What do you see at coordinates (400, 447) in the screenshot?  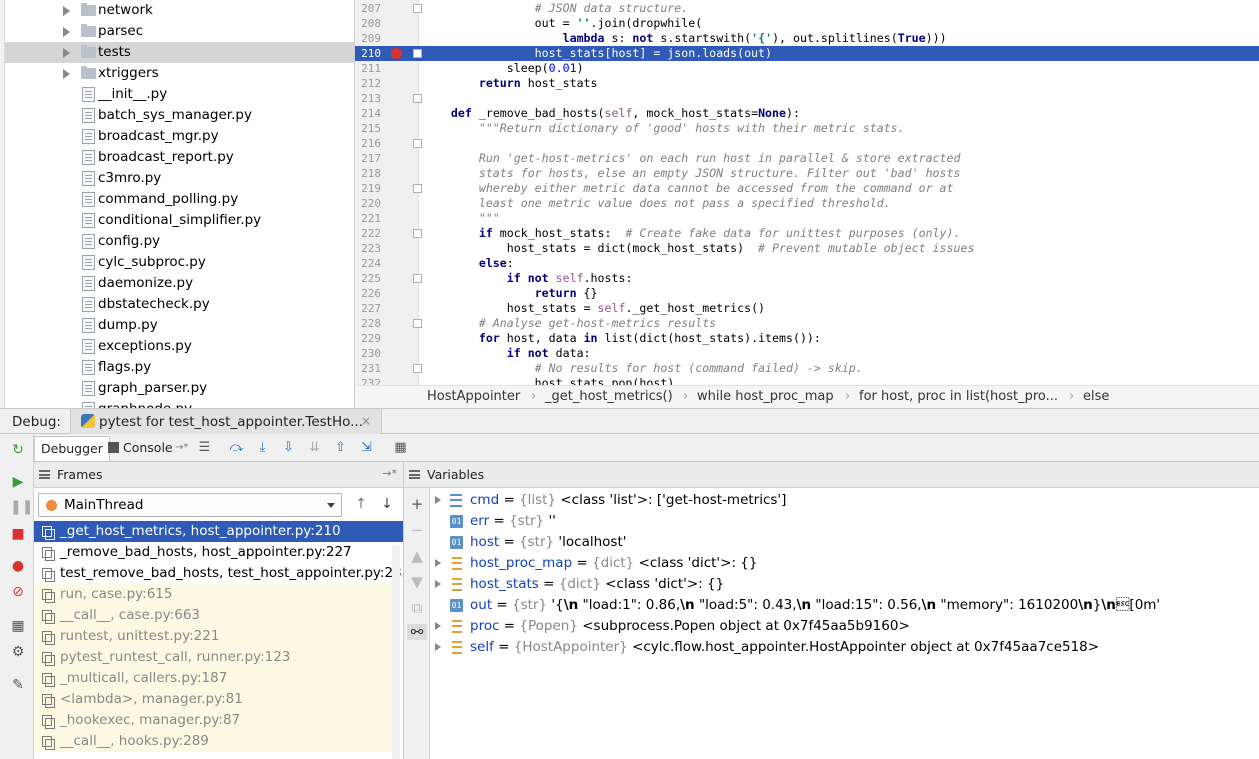 I see `evaluate-expression-icon: ▦` at bounding box center [400, 447].